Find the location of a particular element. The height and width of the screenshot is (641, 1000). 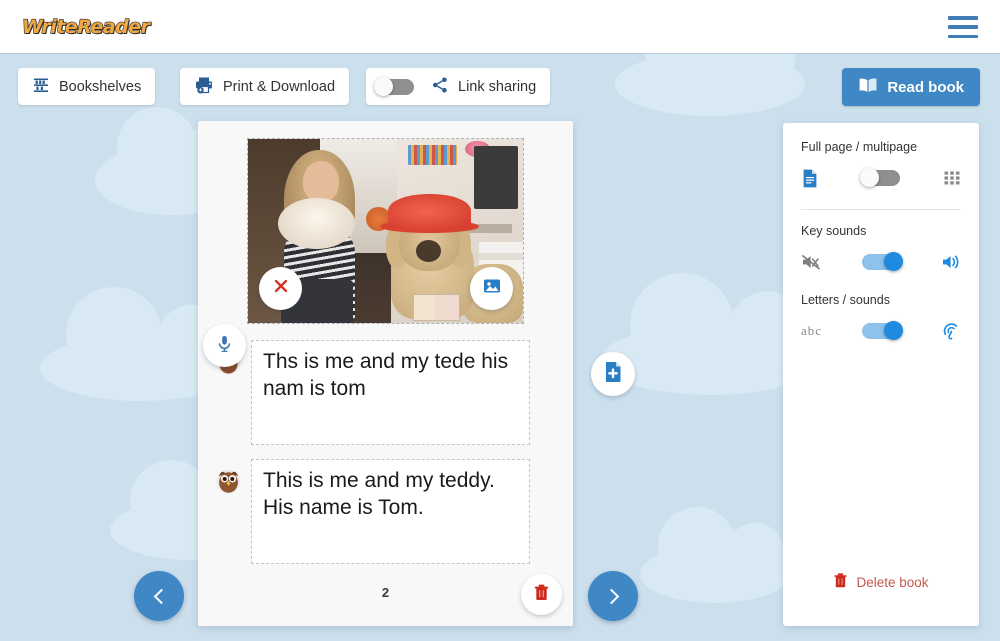

close-x-icon is located at coordinates (281, 288).